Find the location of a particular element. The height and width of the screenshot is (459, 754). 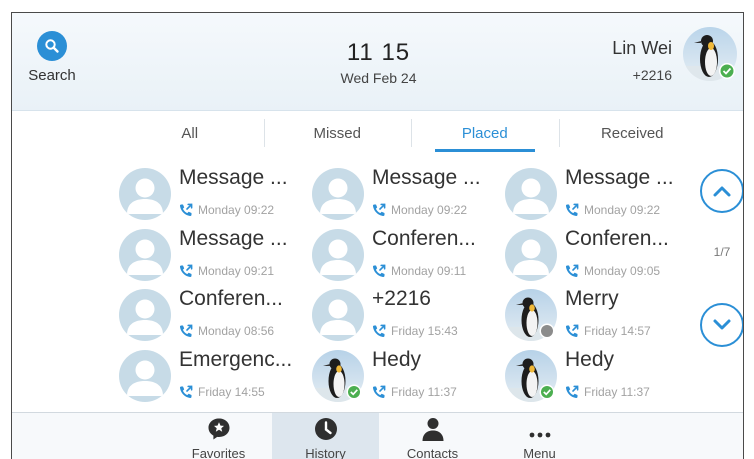

history-entry-time: Monday 09:21 is located at coordinates (236, 270).